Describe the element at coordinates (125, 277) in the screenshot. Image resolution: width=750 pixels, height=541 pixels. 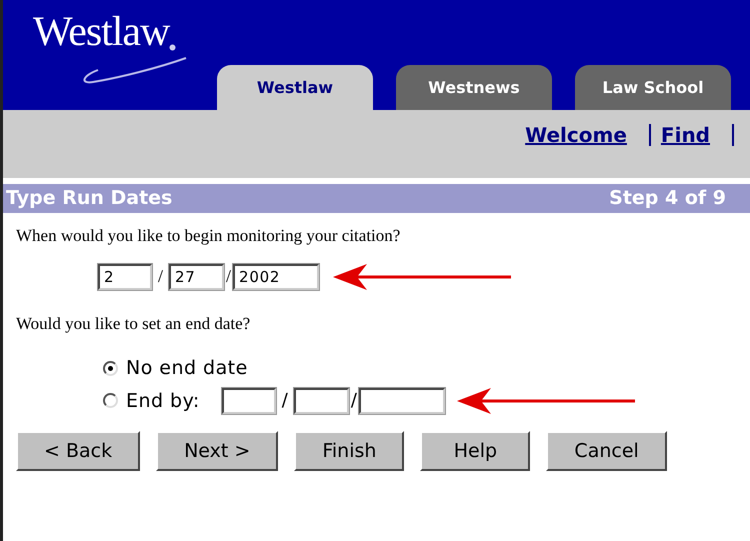
I see `date-field: 2` at that location.